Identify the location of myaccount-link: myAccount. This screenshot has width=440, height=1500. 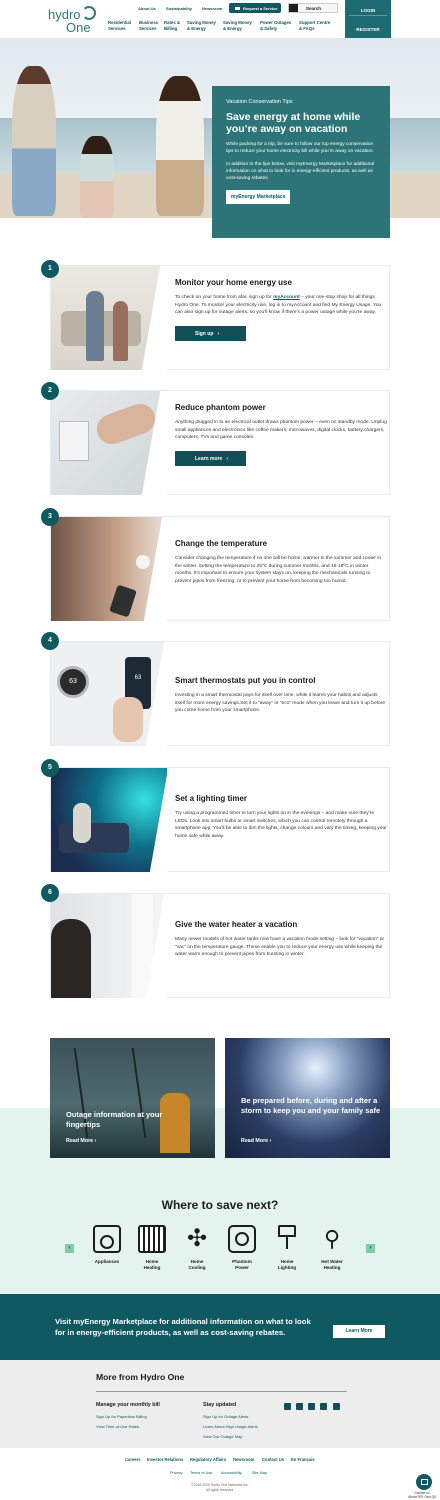
(286, 297).